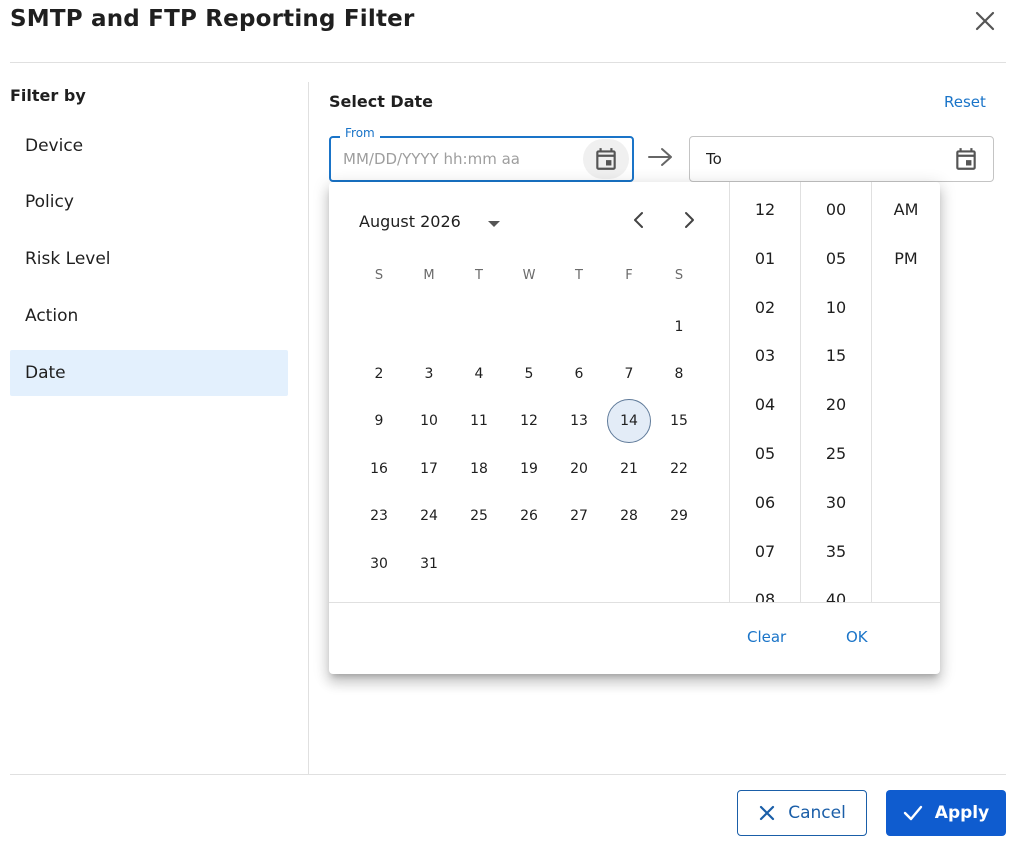 The height and width of the screenshot is (846, 1023). Describe the element at coordinates (836, 209) in the screenshot. I see `minute-option: 00` at that location.